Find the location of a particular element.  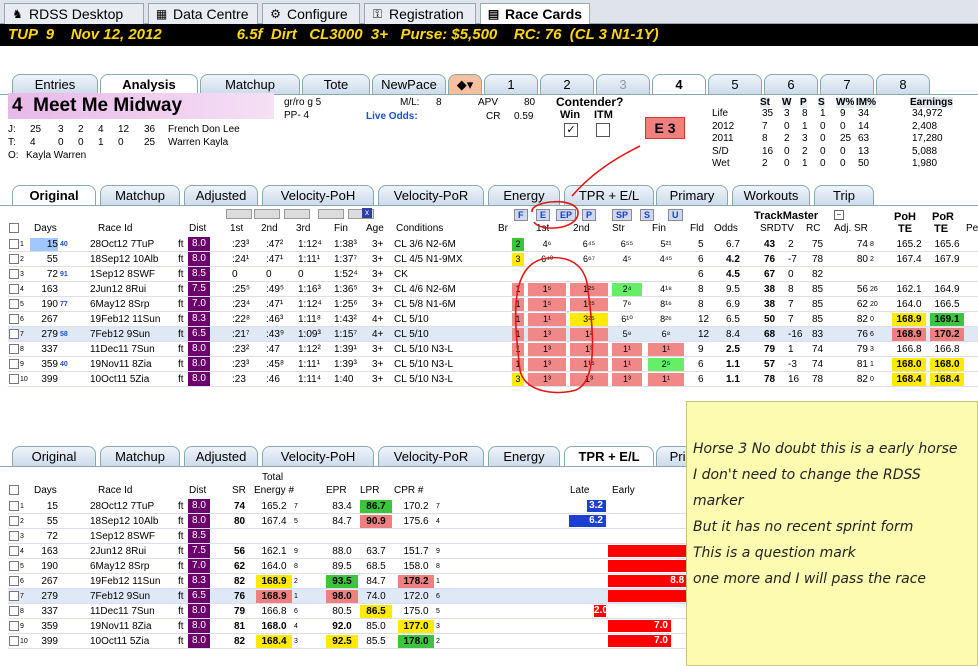

red-annotation-overlay is located at coordinates (577, 269).